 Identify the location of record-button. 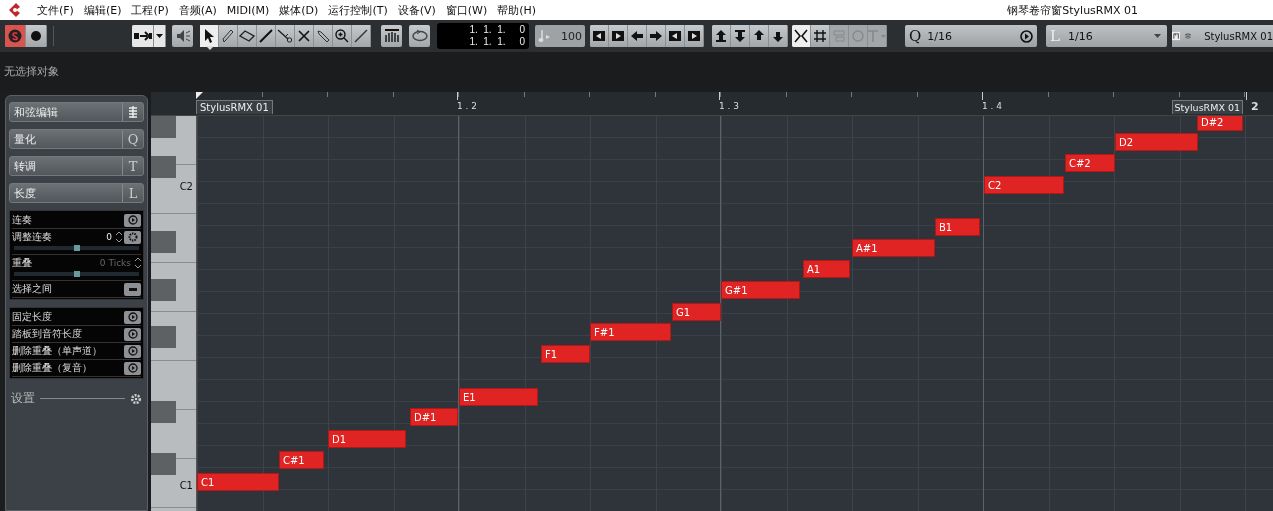
(36, 36).